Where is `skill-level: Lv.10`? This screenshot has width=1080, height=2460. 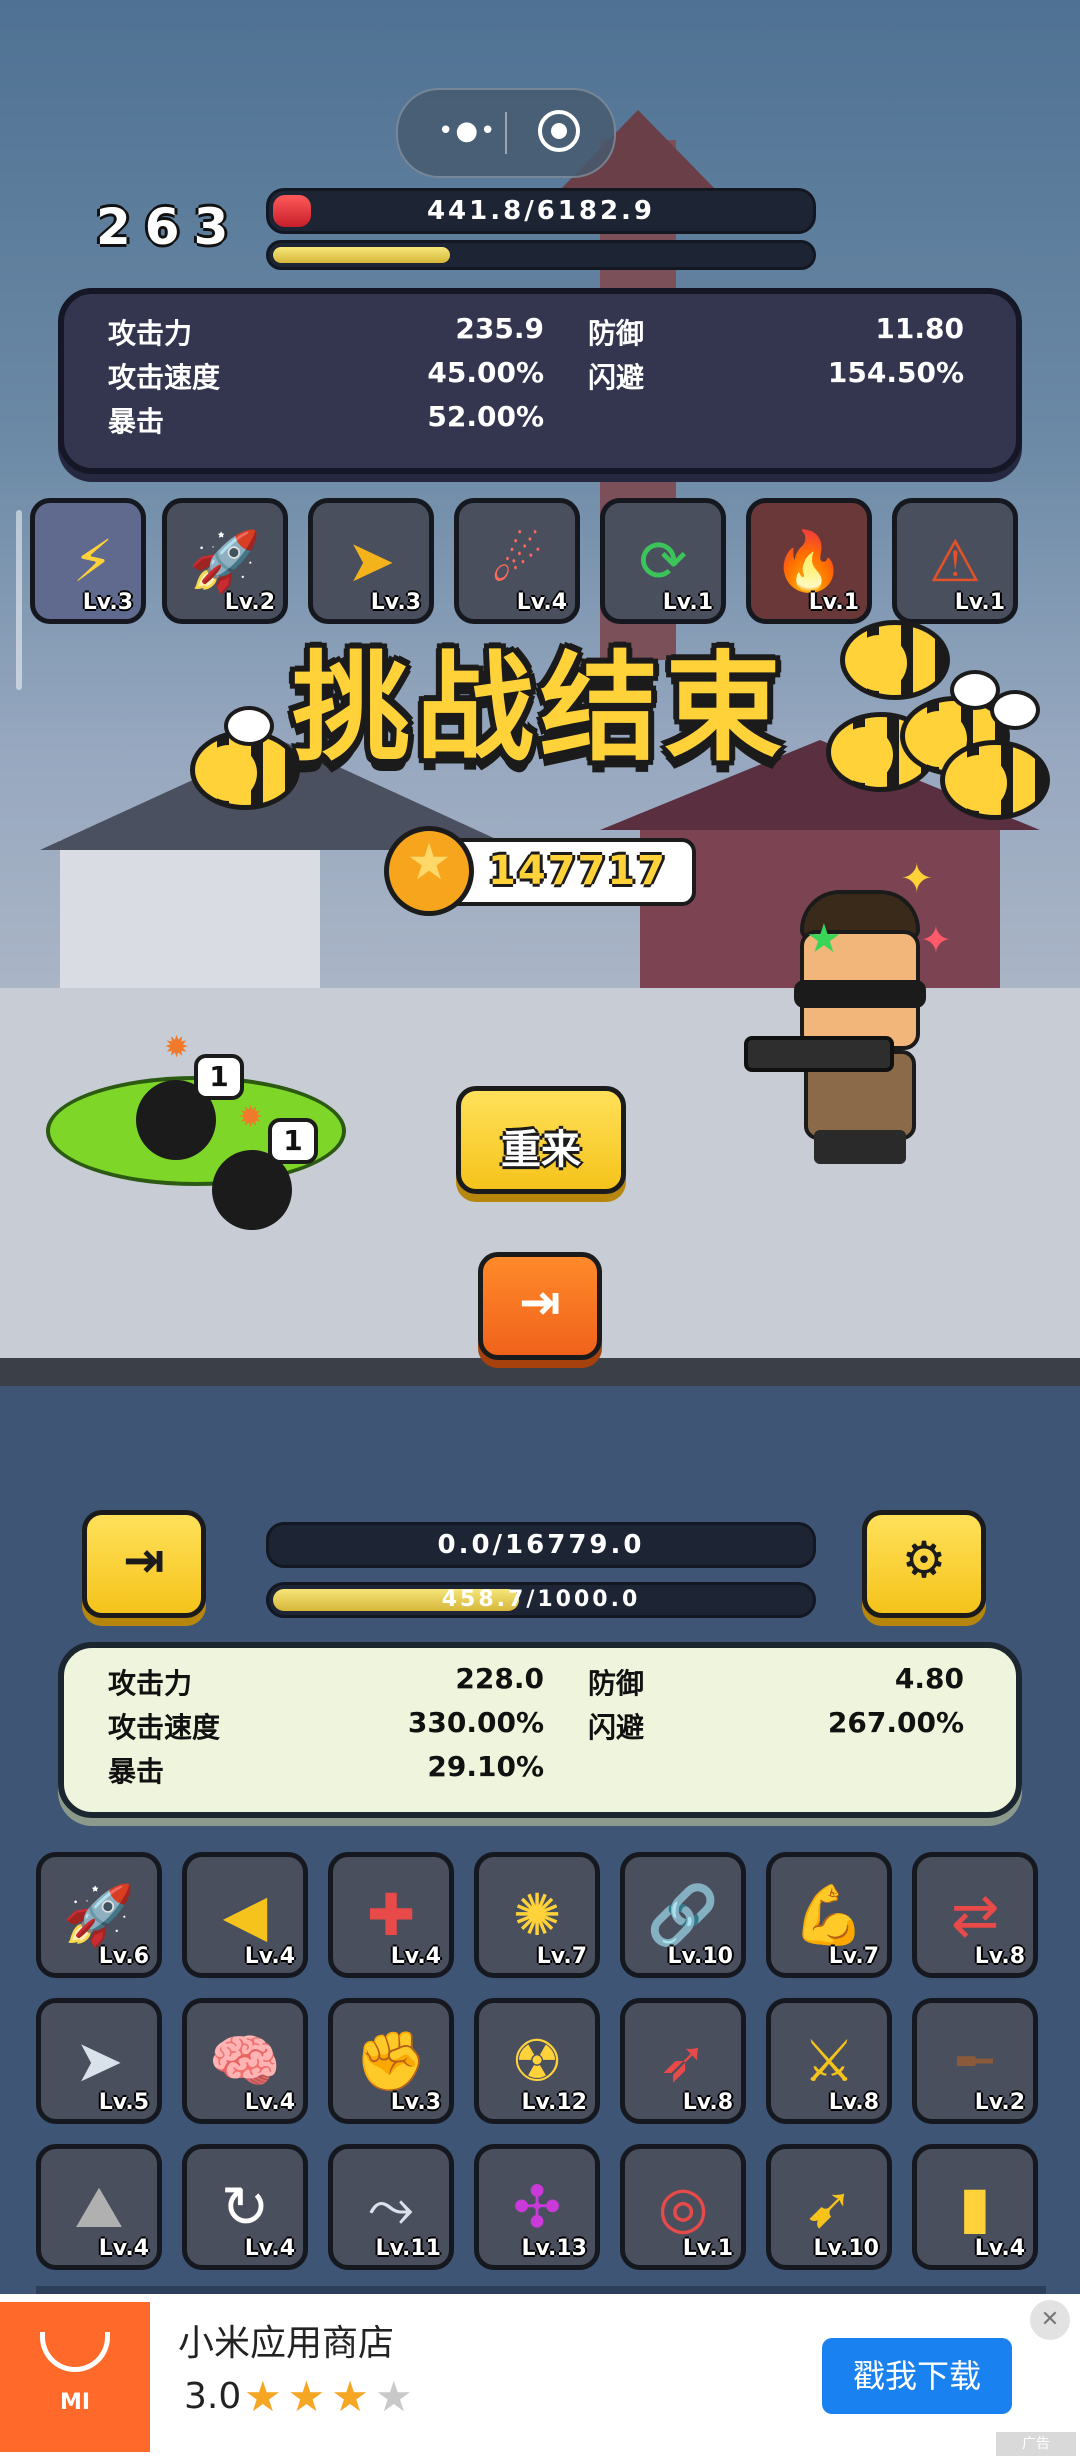
skill-level: Lv.10 is located at coordinates (846, 2248).